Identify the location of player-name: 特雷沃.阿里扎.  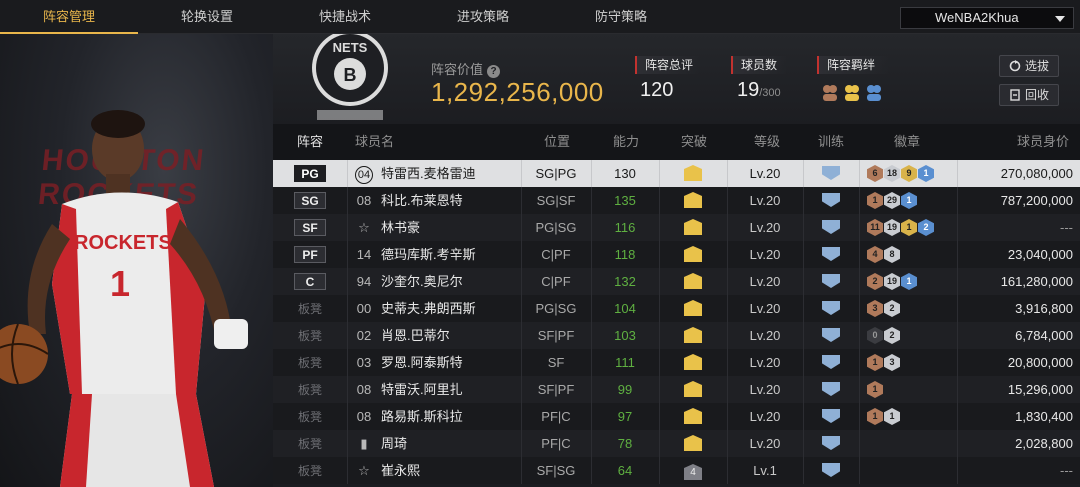
(451, 389).